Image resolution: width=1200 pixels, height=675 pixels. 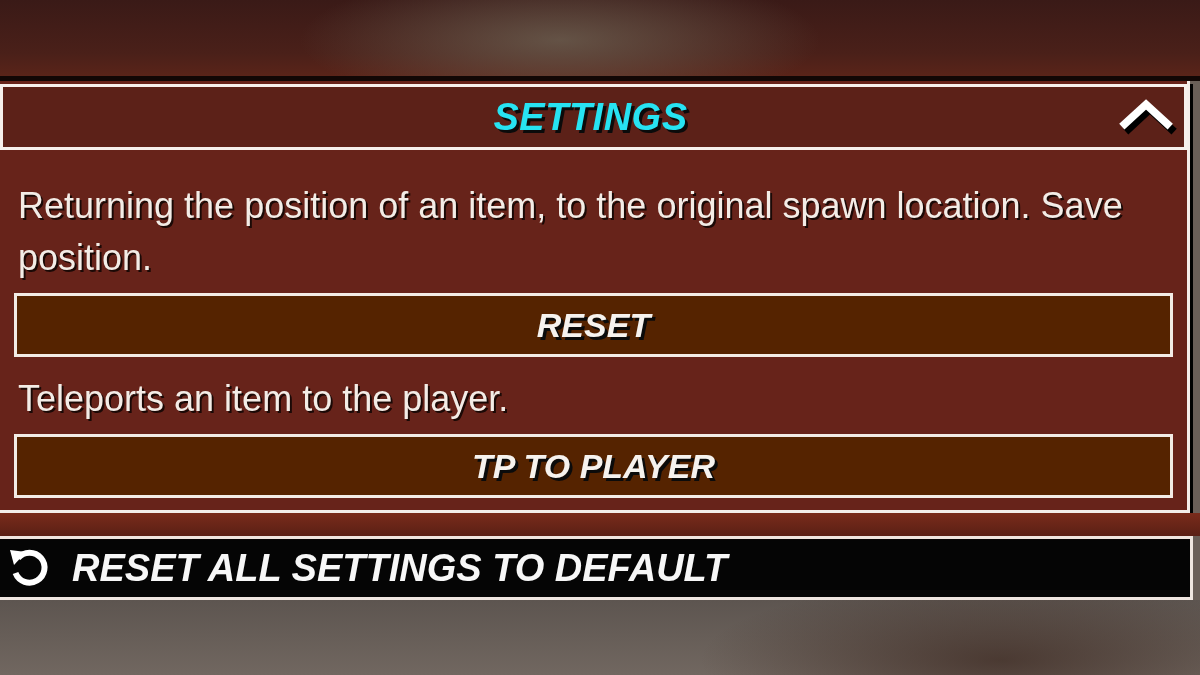 I want to click on option-description: Teleports an item to the player., so click(x=263, y=399).